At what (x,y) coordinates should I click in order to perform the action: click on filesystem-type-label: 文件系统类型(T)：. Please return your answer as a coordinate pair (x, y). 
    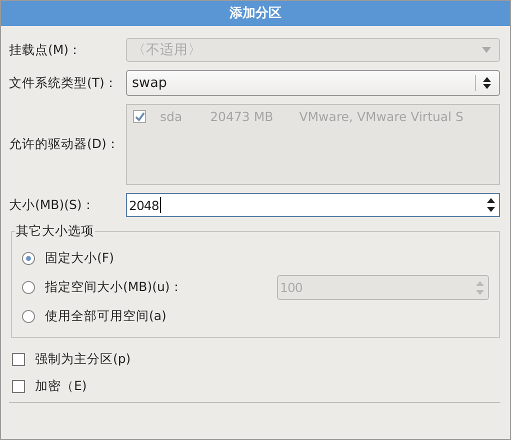
    Looking at the image, I should click on (63, 83).